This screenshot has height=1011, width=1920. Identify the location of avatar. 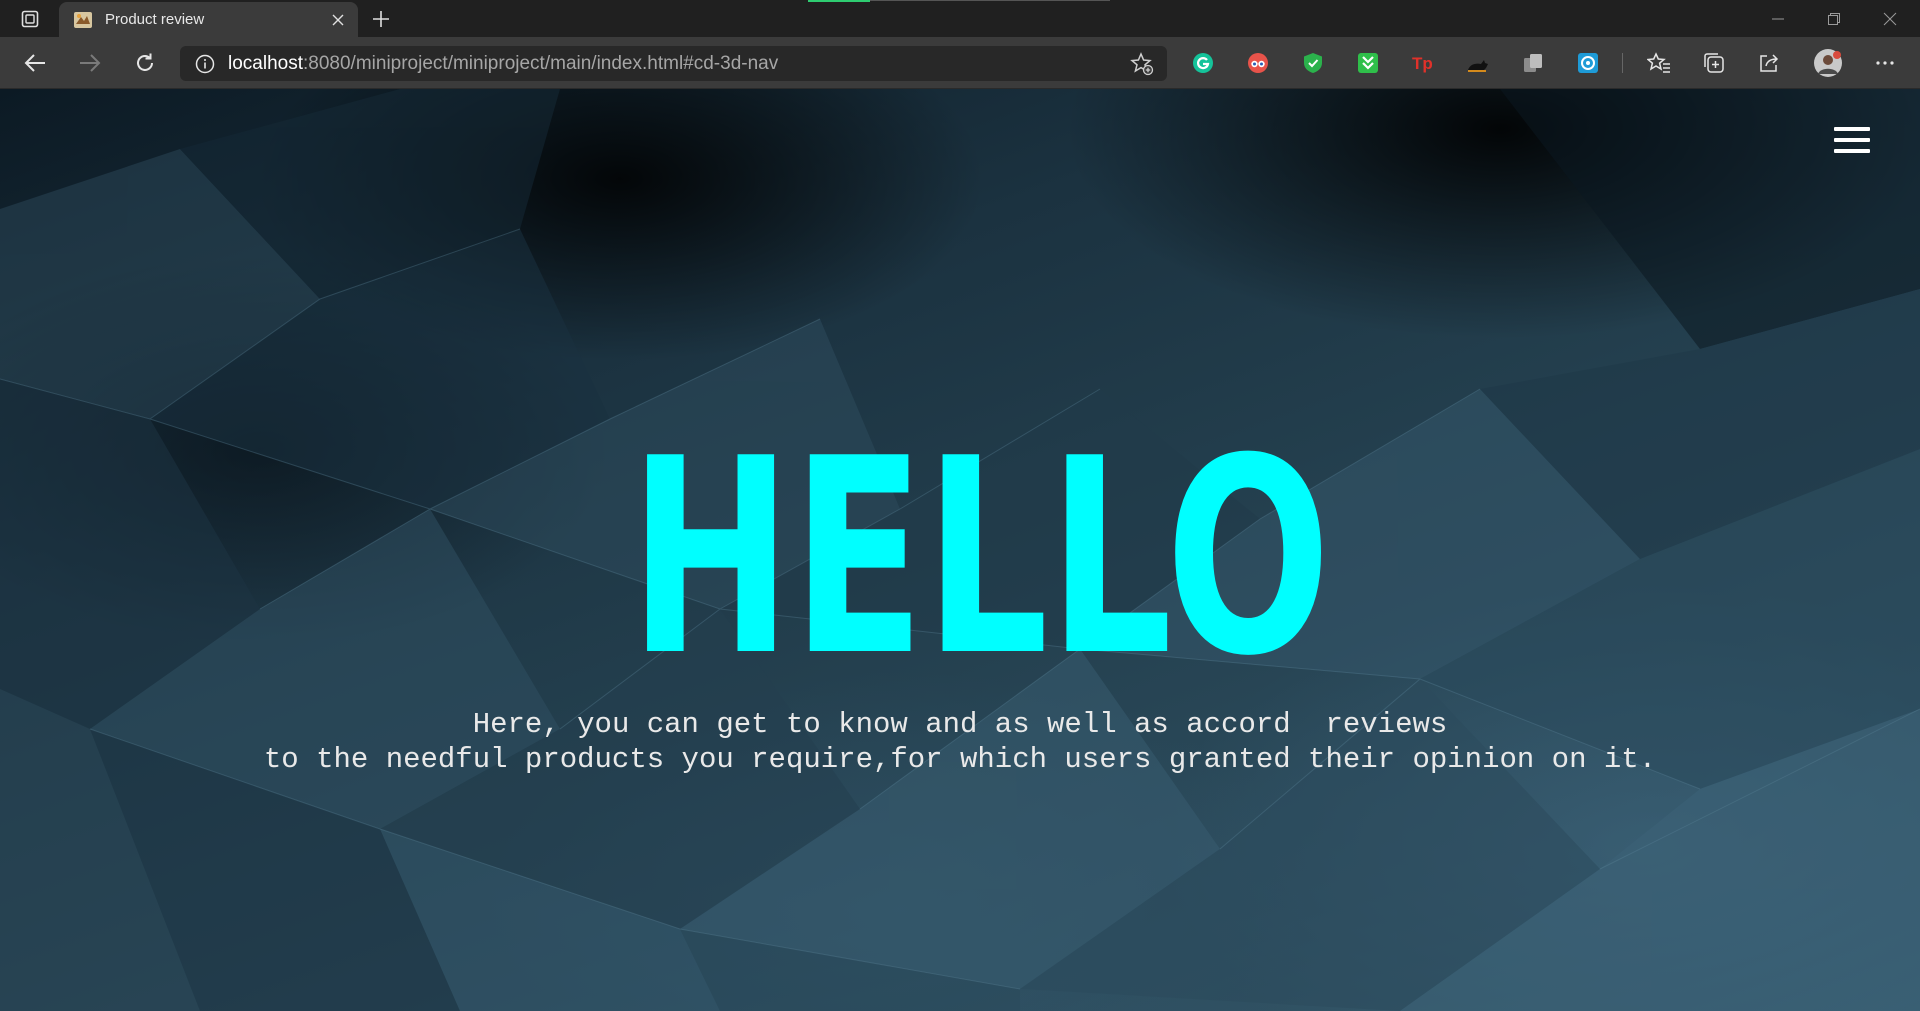
(1828, 63).